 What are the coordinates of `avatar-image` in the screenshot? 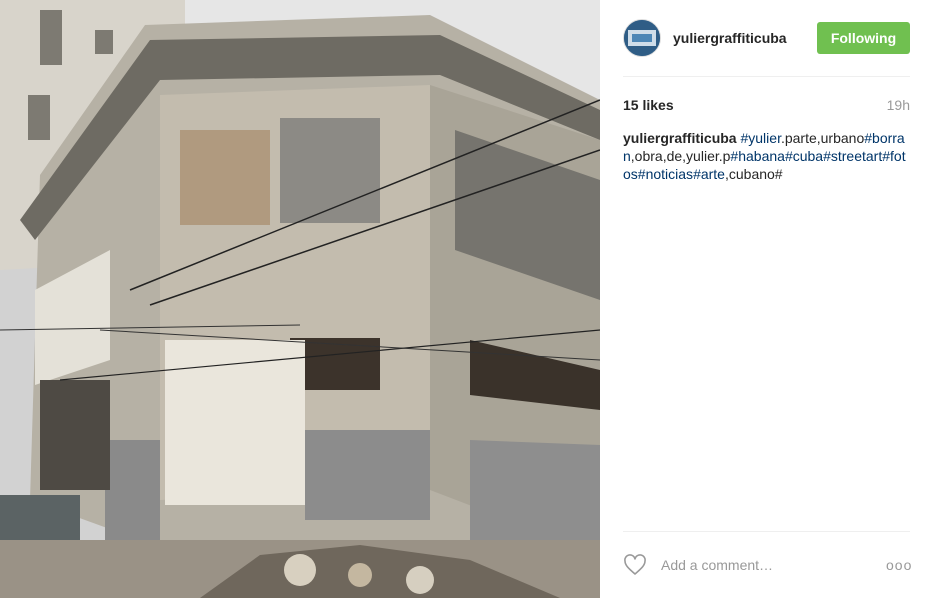 It's located at (642, 38).